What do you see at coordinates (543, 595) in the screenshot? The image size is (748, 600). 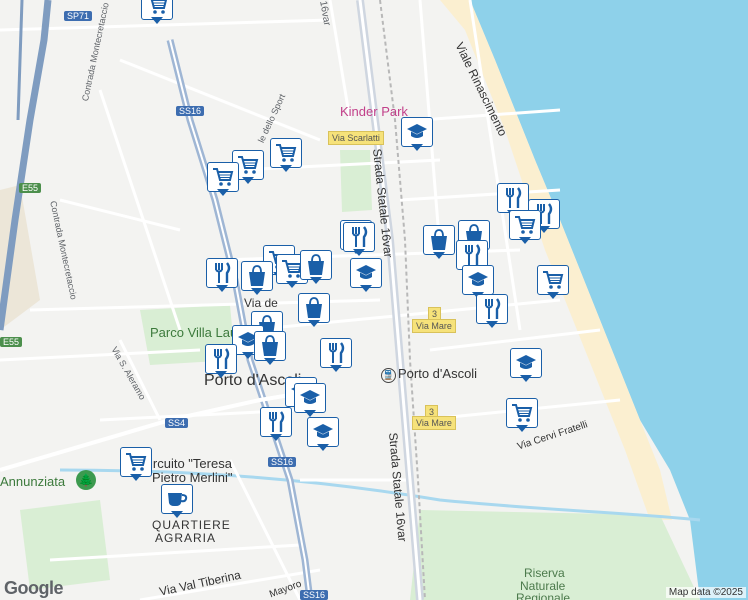 I see `riserva-label-3: Regionale` at bounding box center [543, 595].